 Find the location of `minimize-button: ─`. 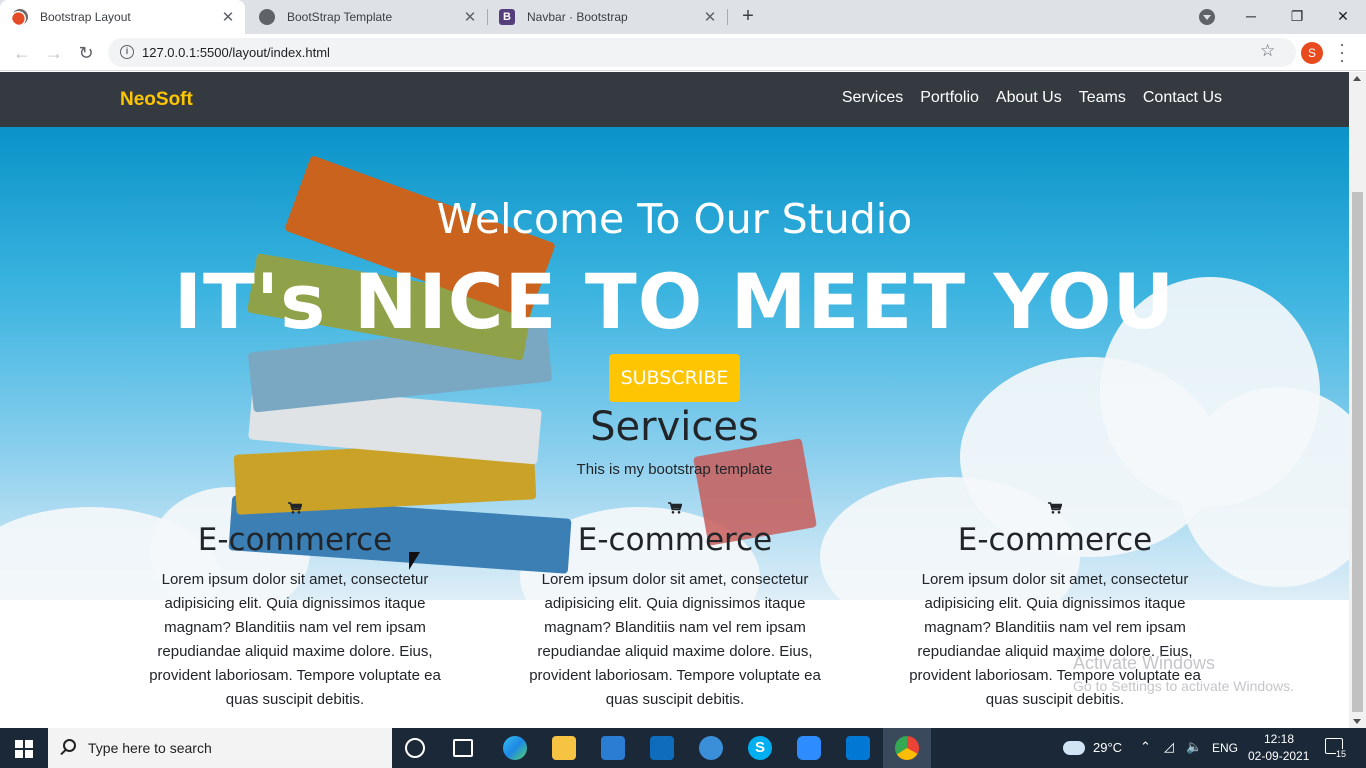

minimize-button: ─ is located at coordinates (1251, 16).